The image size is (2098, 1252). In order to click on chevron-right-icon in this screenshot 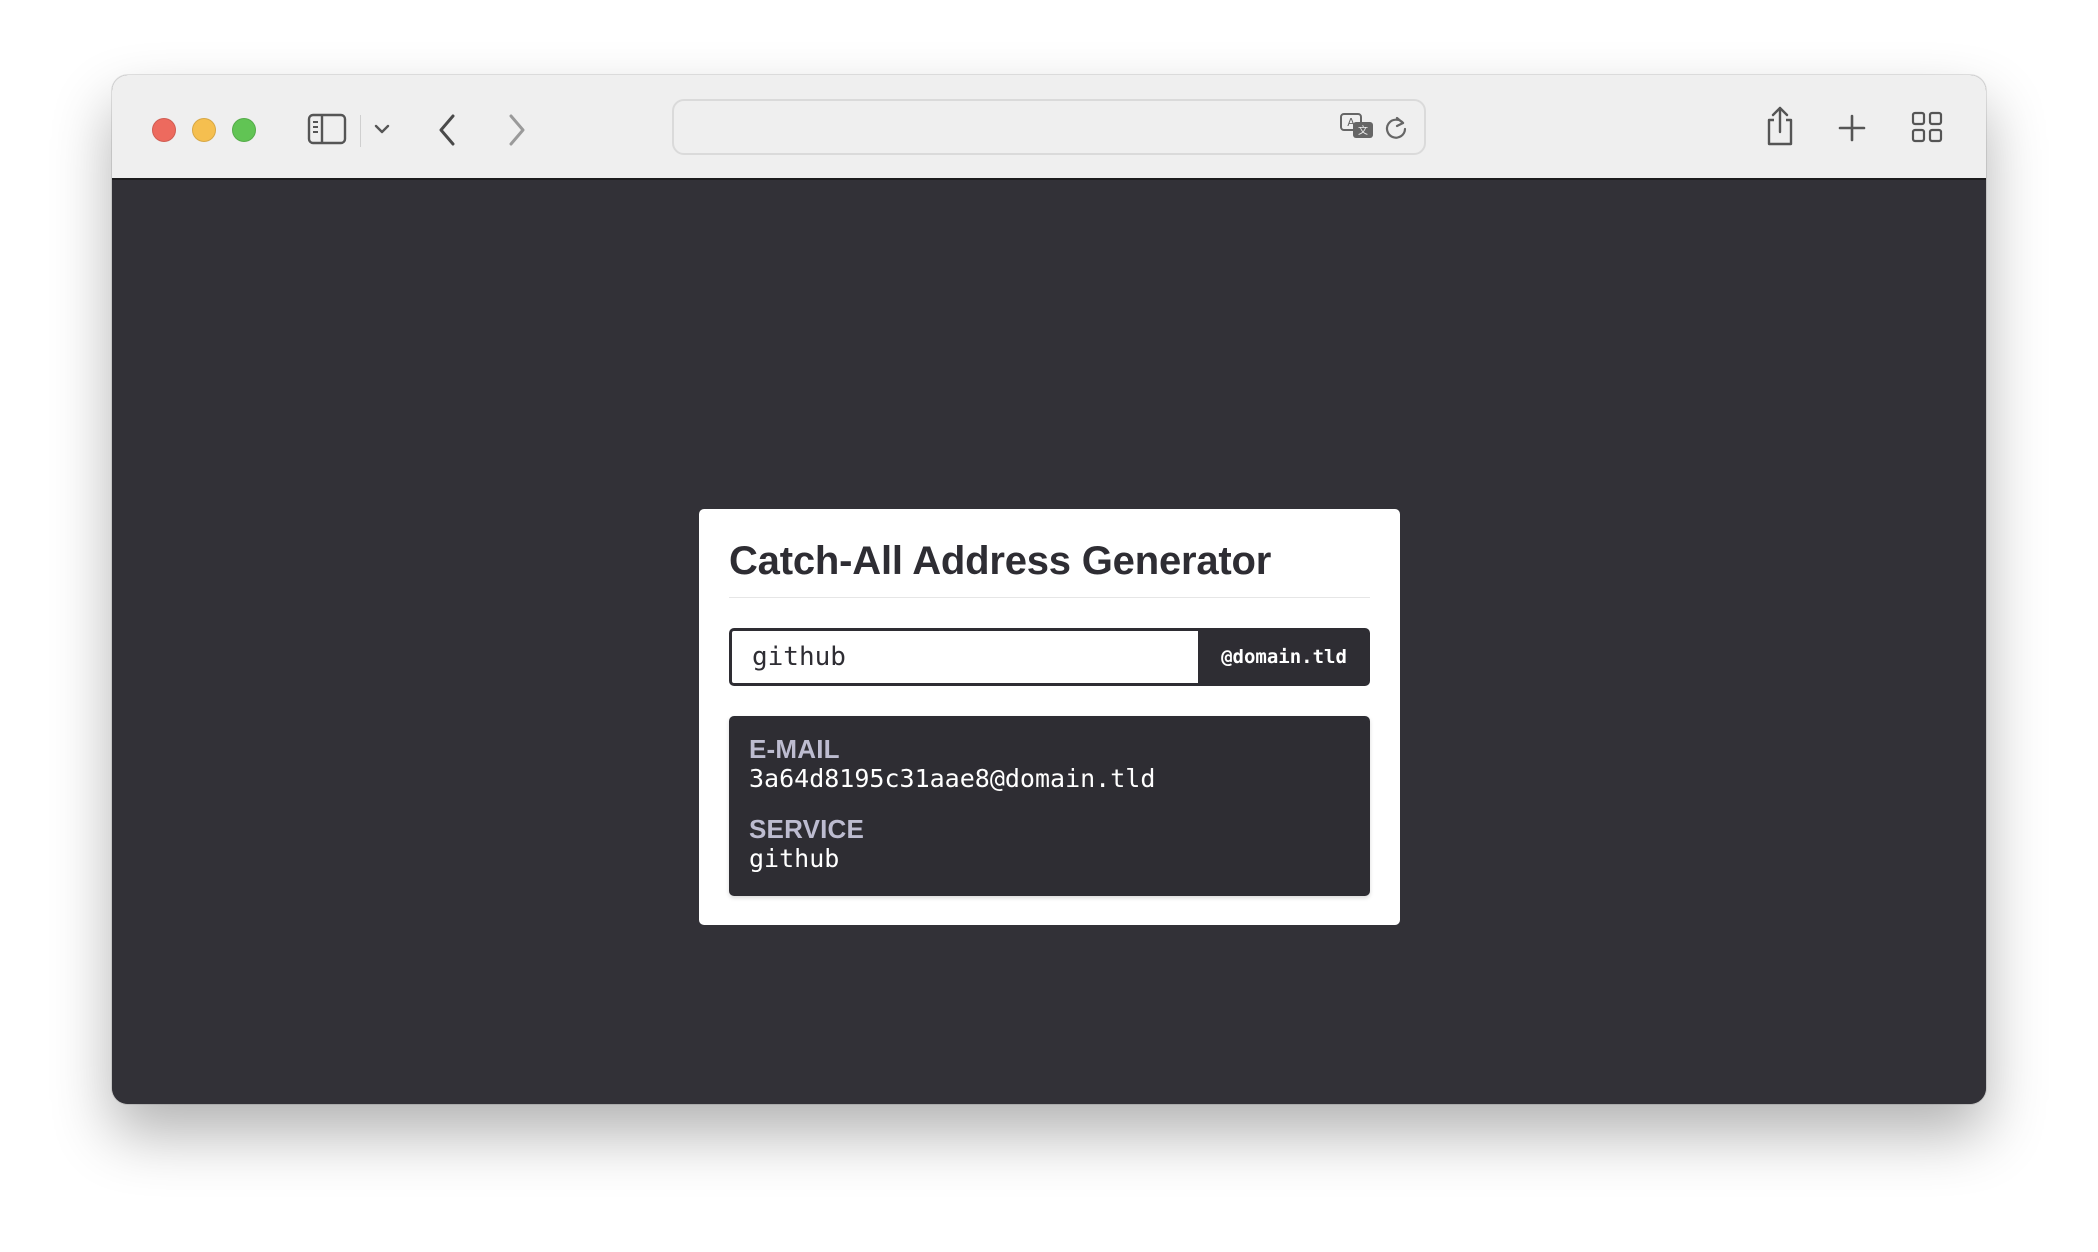, I will do `click(517, 130)`.